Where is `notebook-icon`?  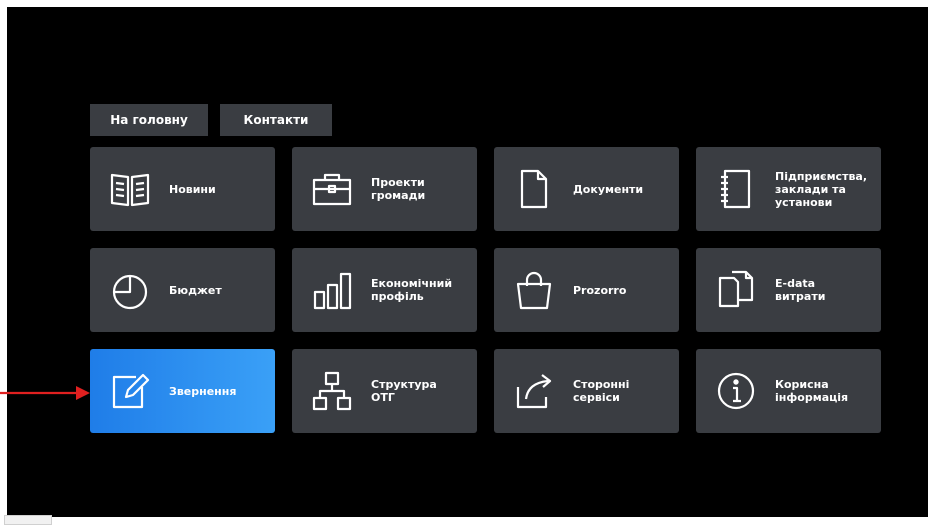
notebook-icon is located at coordinates (736, 189).